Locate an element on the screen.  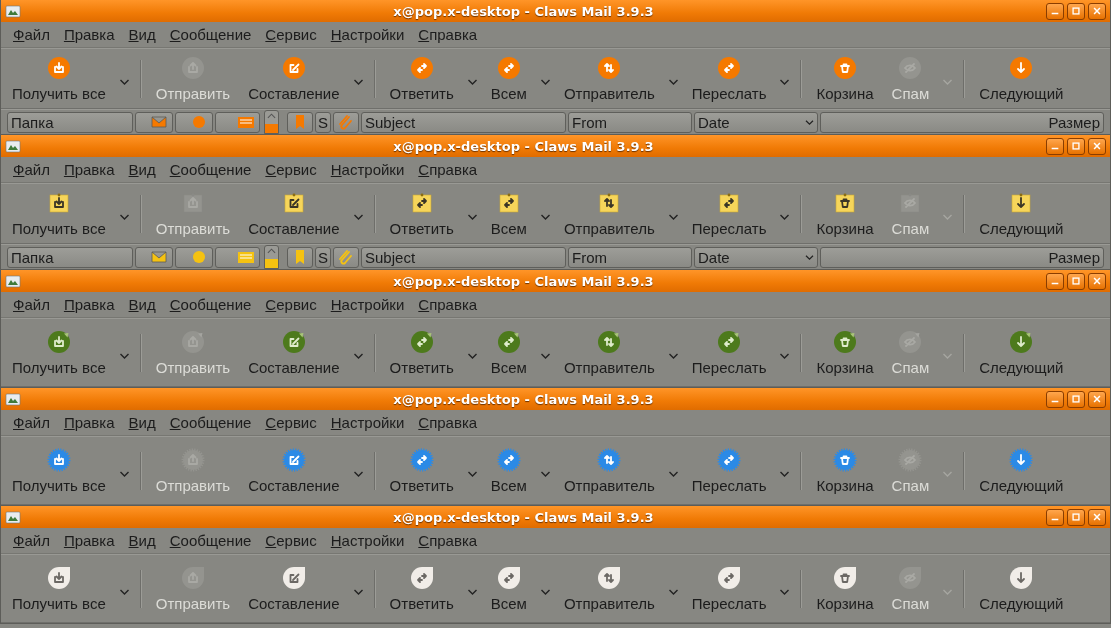
column-header: From is located at coordinates (630, 122).